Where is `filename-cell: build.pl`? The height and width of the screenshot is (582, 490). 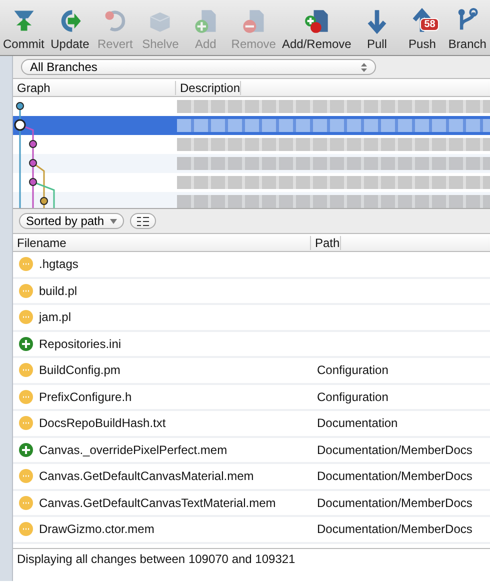
filename-cell: build.pl is located at coordinates (58, 291).